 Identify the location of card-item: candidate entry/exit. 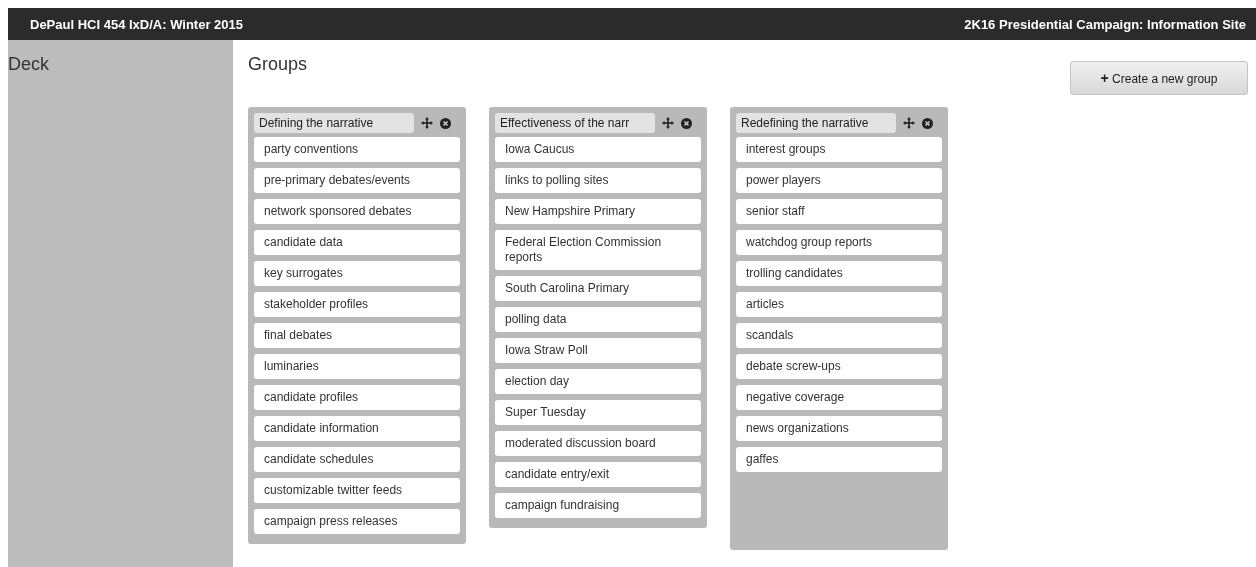
(598, 474).